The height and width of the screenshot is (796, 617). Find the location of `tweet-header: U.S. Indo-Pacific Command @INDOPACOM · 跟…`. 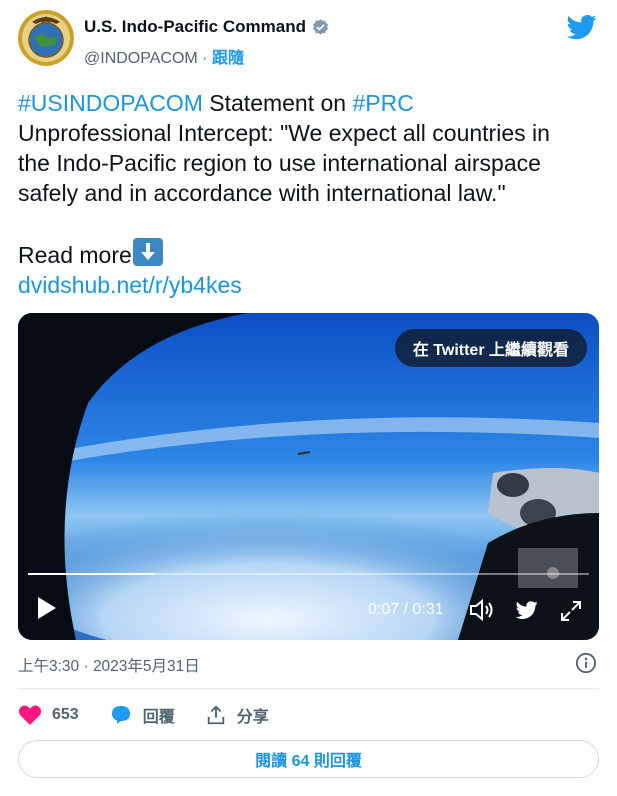

tweet-header: U.S. Indo-Pacific Command @INDOPACOM · 跟… is located at coordinates (310, 40).